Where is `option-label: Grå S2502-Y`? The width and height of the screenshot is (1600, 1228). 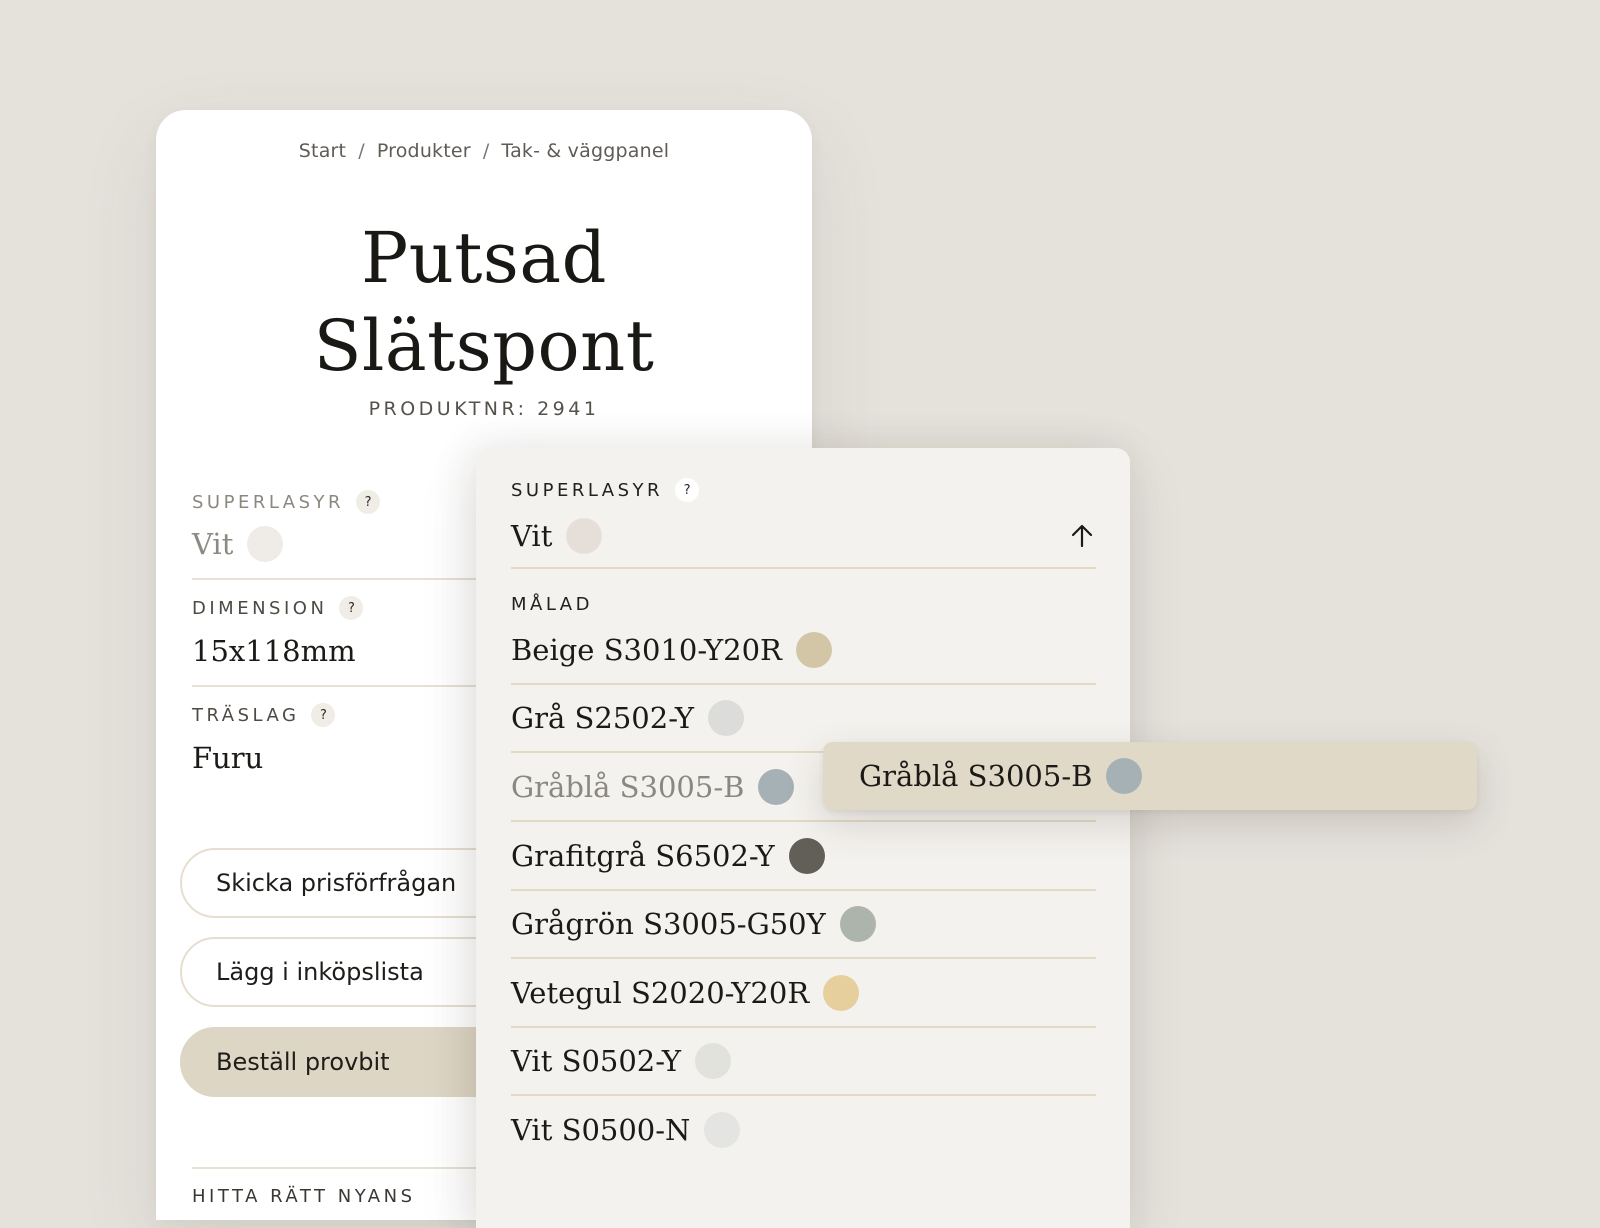
option-label: Grå S2502-Y is located at coordinates (602, 718).